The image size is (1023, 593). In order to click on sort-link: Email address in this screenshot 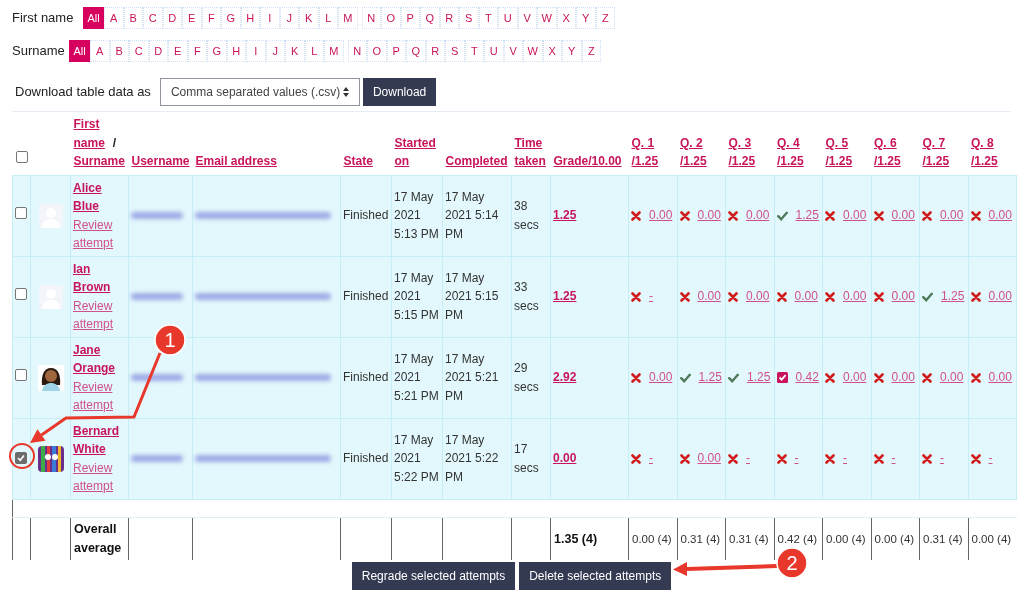, I will do `click(236, 161)`.